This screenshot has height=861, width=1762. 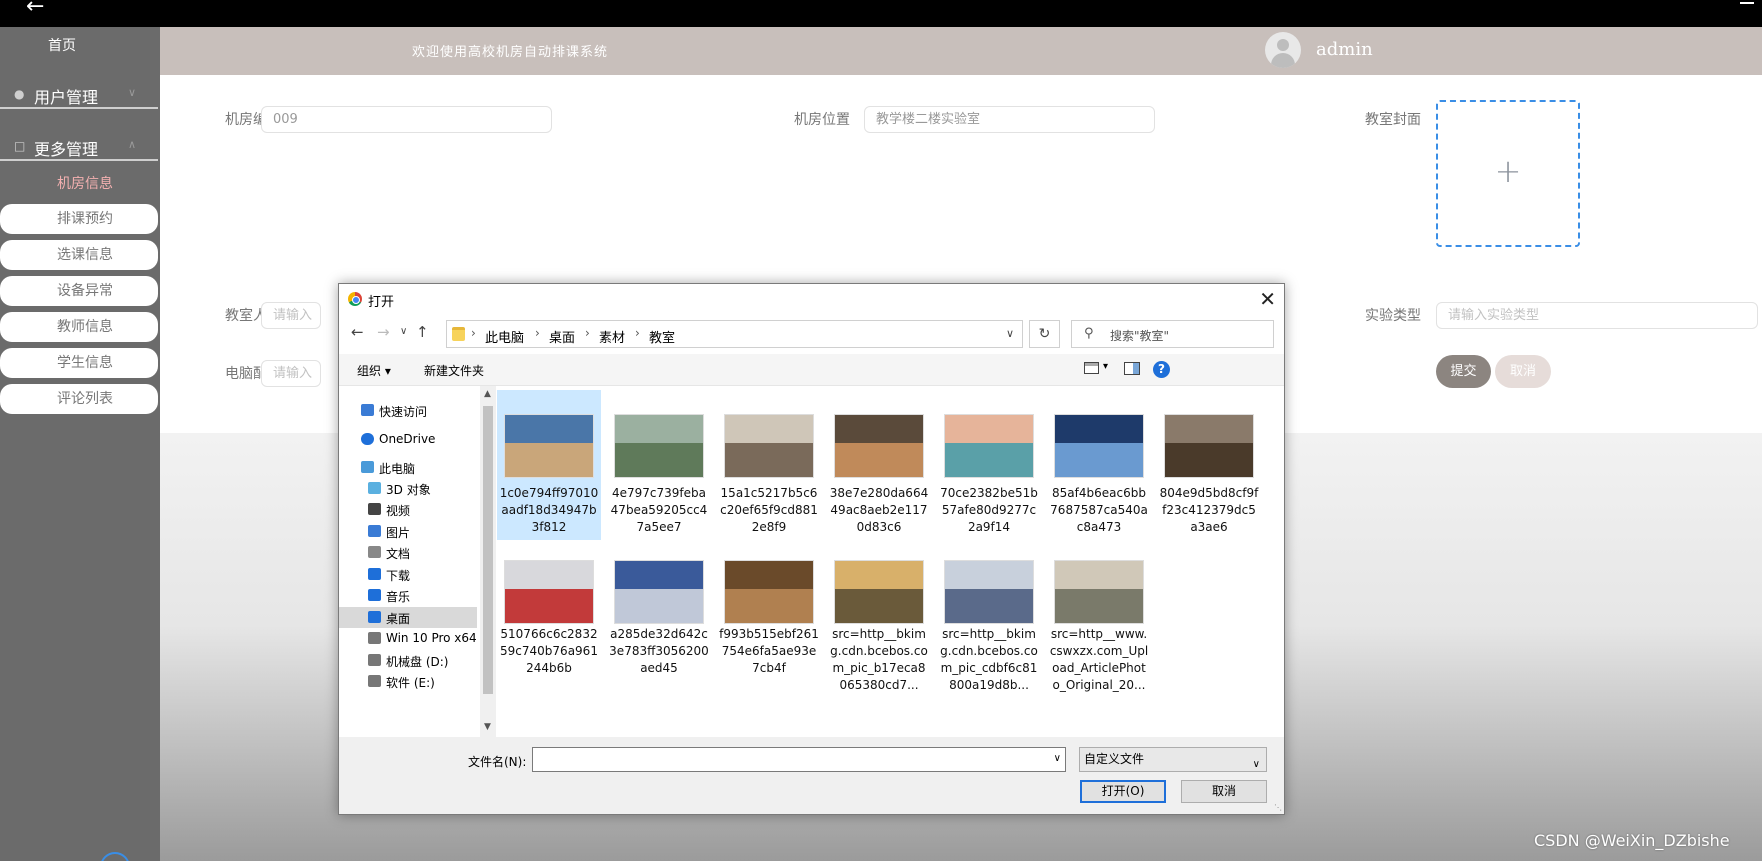 What do you see at coordinates (1278, 807) in the screenshot?
I see `resize-grip-icon: ⋱` at bounding box center [1278, 807].